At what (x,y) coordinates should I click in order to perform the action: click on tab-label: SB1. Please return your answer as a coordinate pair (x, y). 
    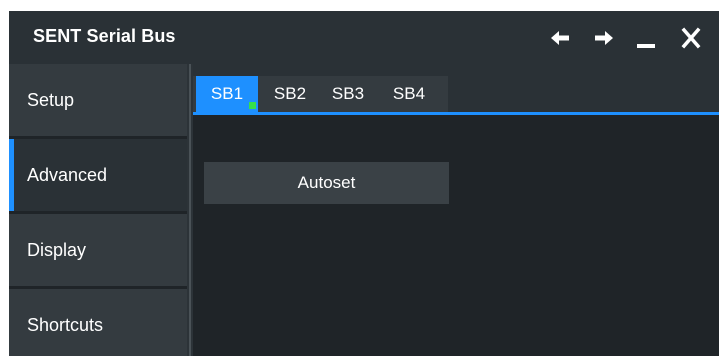
    Looking at the image, I should click on (227, 93).